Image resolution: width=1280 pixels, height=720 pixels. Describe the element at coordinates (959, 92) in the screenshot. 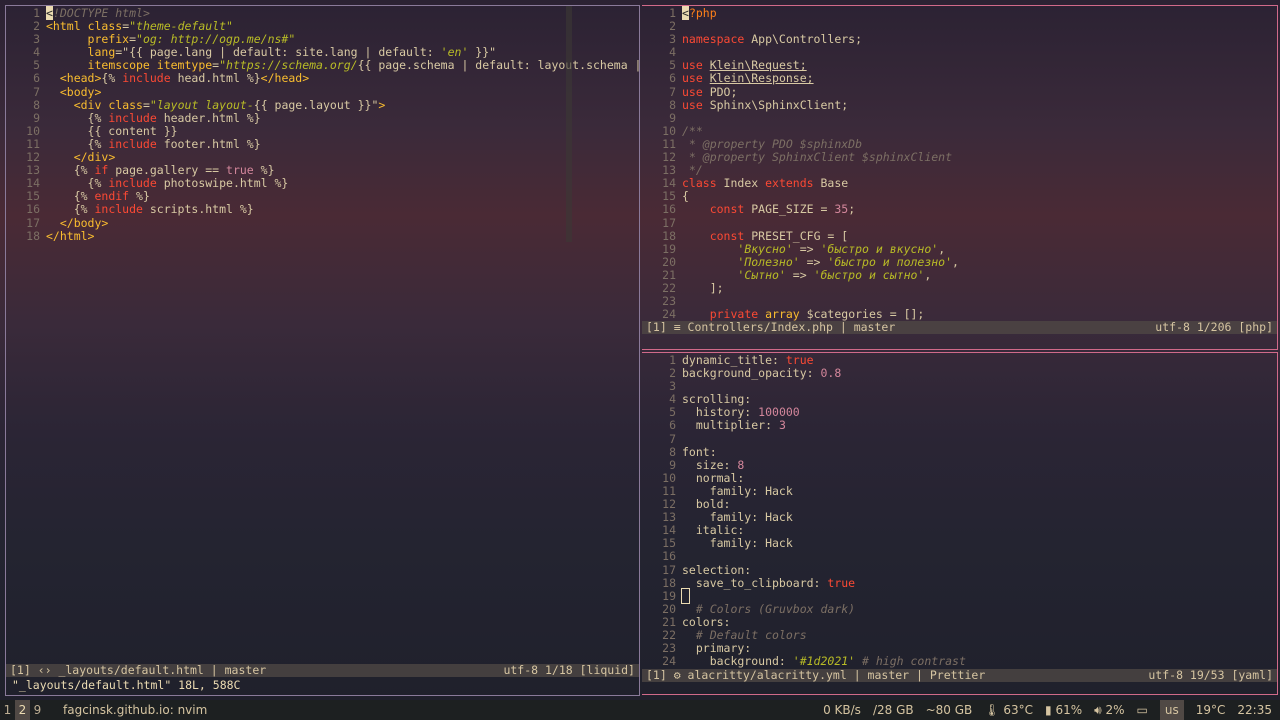

I see `code-line: 7 use PDO;` at that location.